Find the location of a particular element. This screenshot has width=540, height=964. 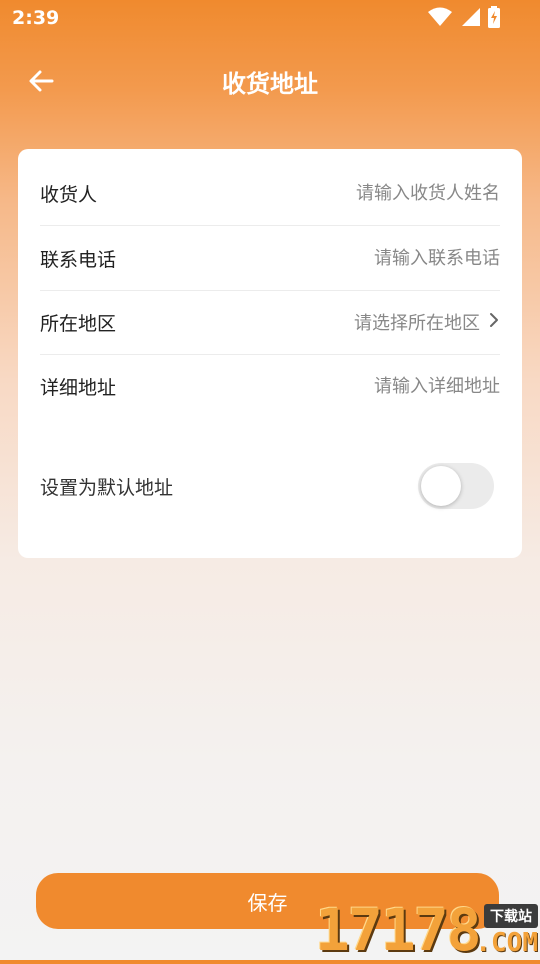

battery-charging-icon is located at coordinates (494, 17).